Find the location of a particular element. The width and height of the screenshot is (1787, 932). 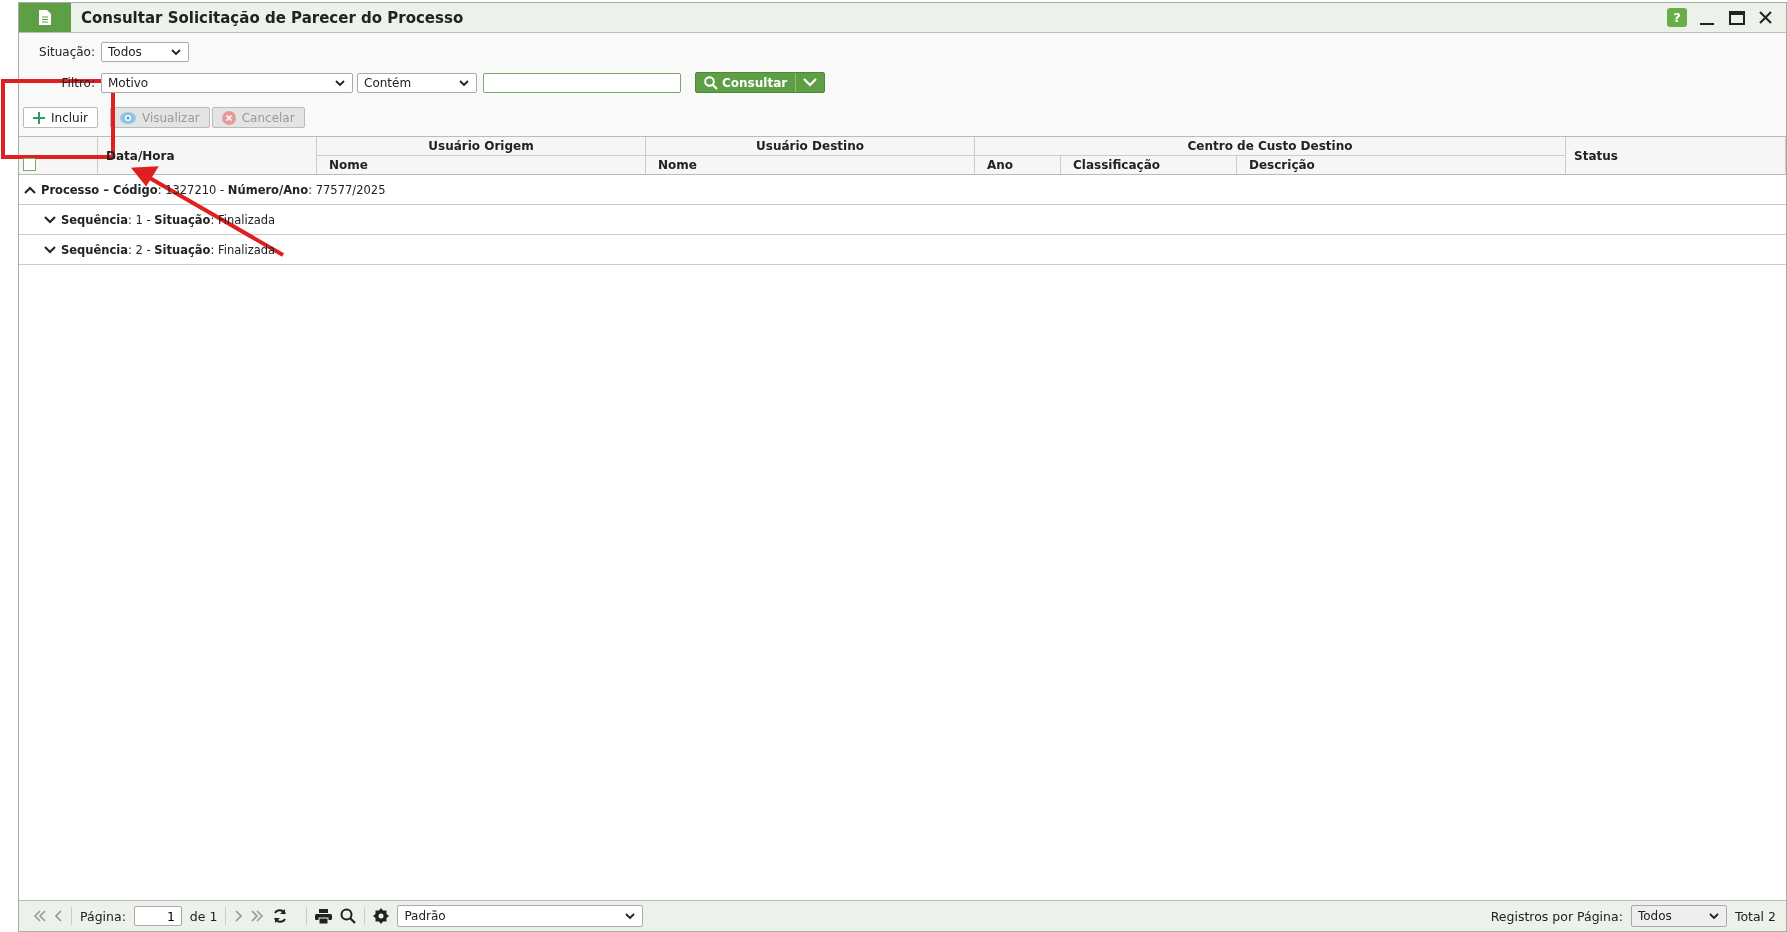

filter-value-field is located at coordinates (582, 82).